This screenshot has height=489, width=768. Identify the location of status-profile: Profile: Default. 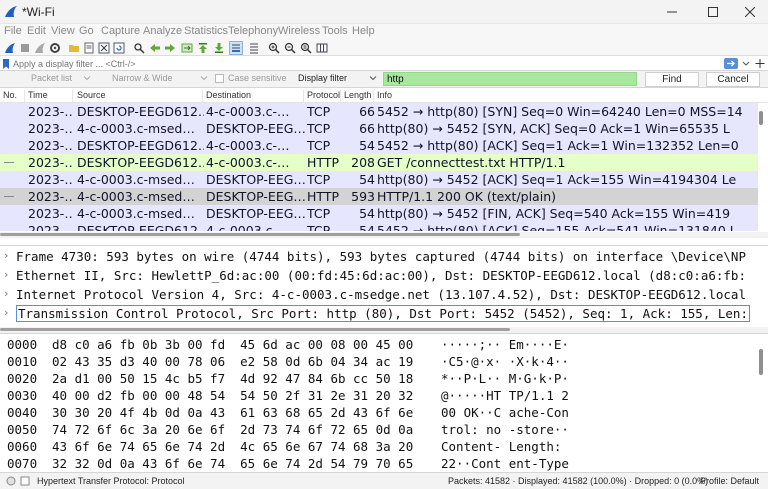
(729, 481).